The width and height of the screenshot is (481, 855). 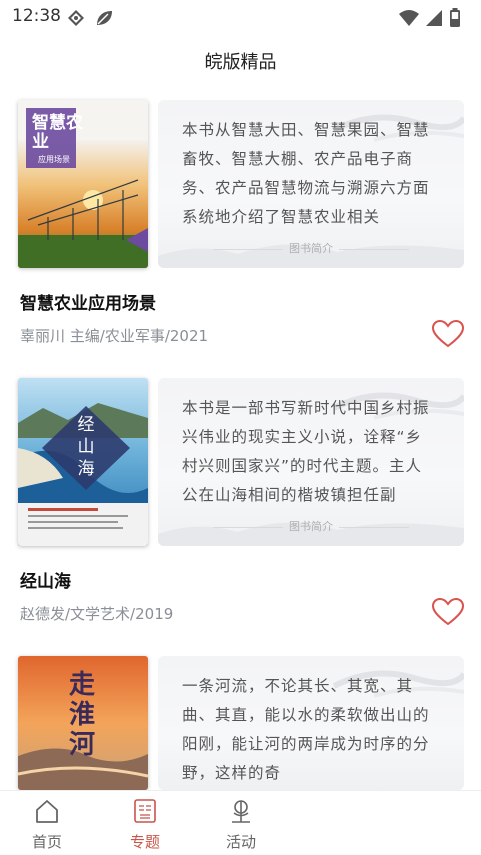 What do you see at coordinates (434, 20) in the screenshot?
I see `signal-icon` at bounding box center [434, 20].